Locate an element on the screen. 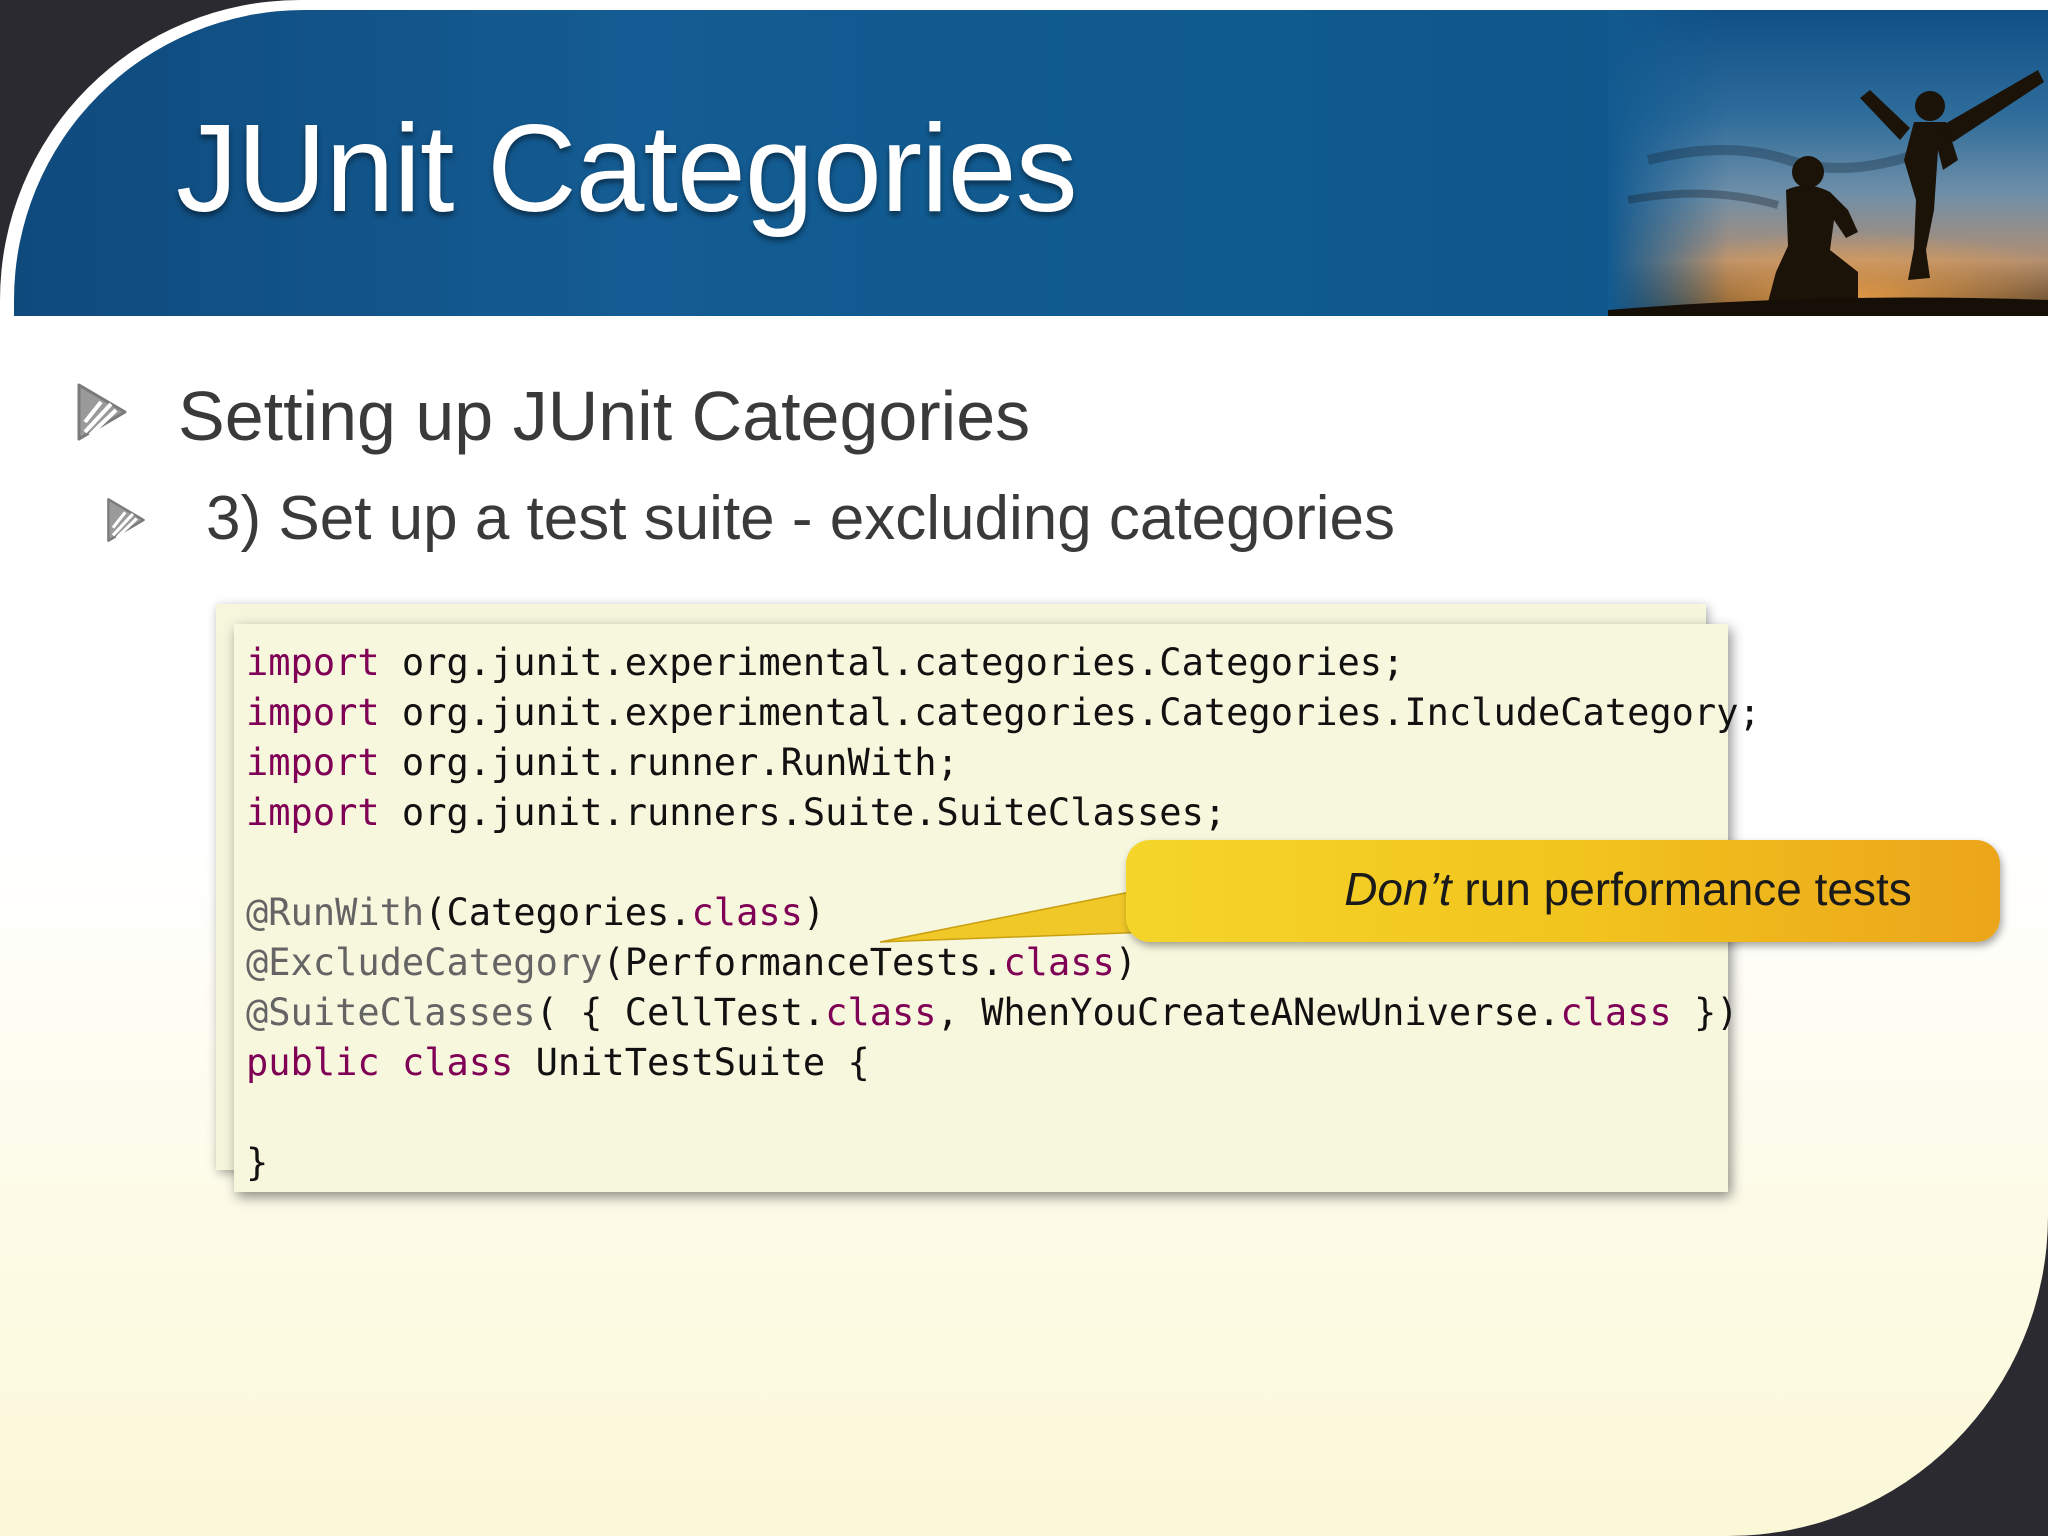 The image size is (2048, 1536). callout-rest: run performance tests is located at coordinates (1681, 889).